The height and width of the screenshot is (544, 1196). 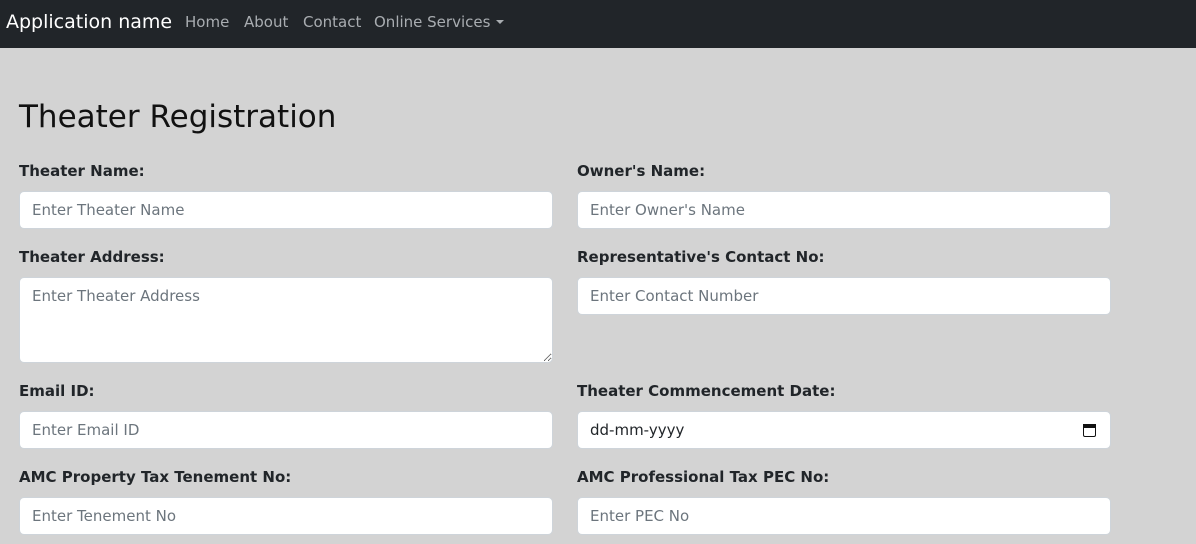 I want to click on nav-contact: Contact, so click(x=332, y=22).